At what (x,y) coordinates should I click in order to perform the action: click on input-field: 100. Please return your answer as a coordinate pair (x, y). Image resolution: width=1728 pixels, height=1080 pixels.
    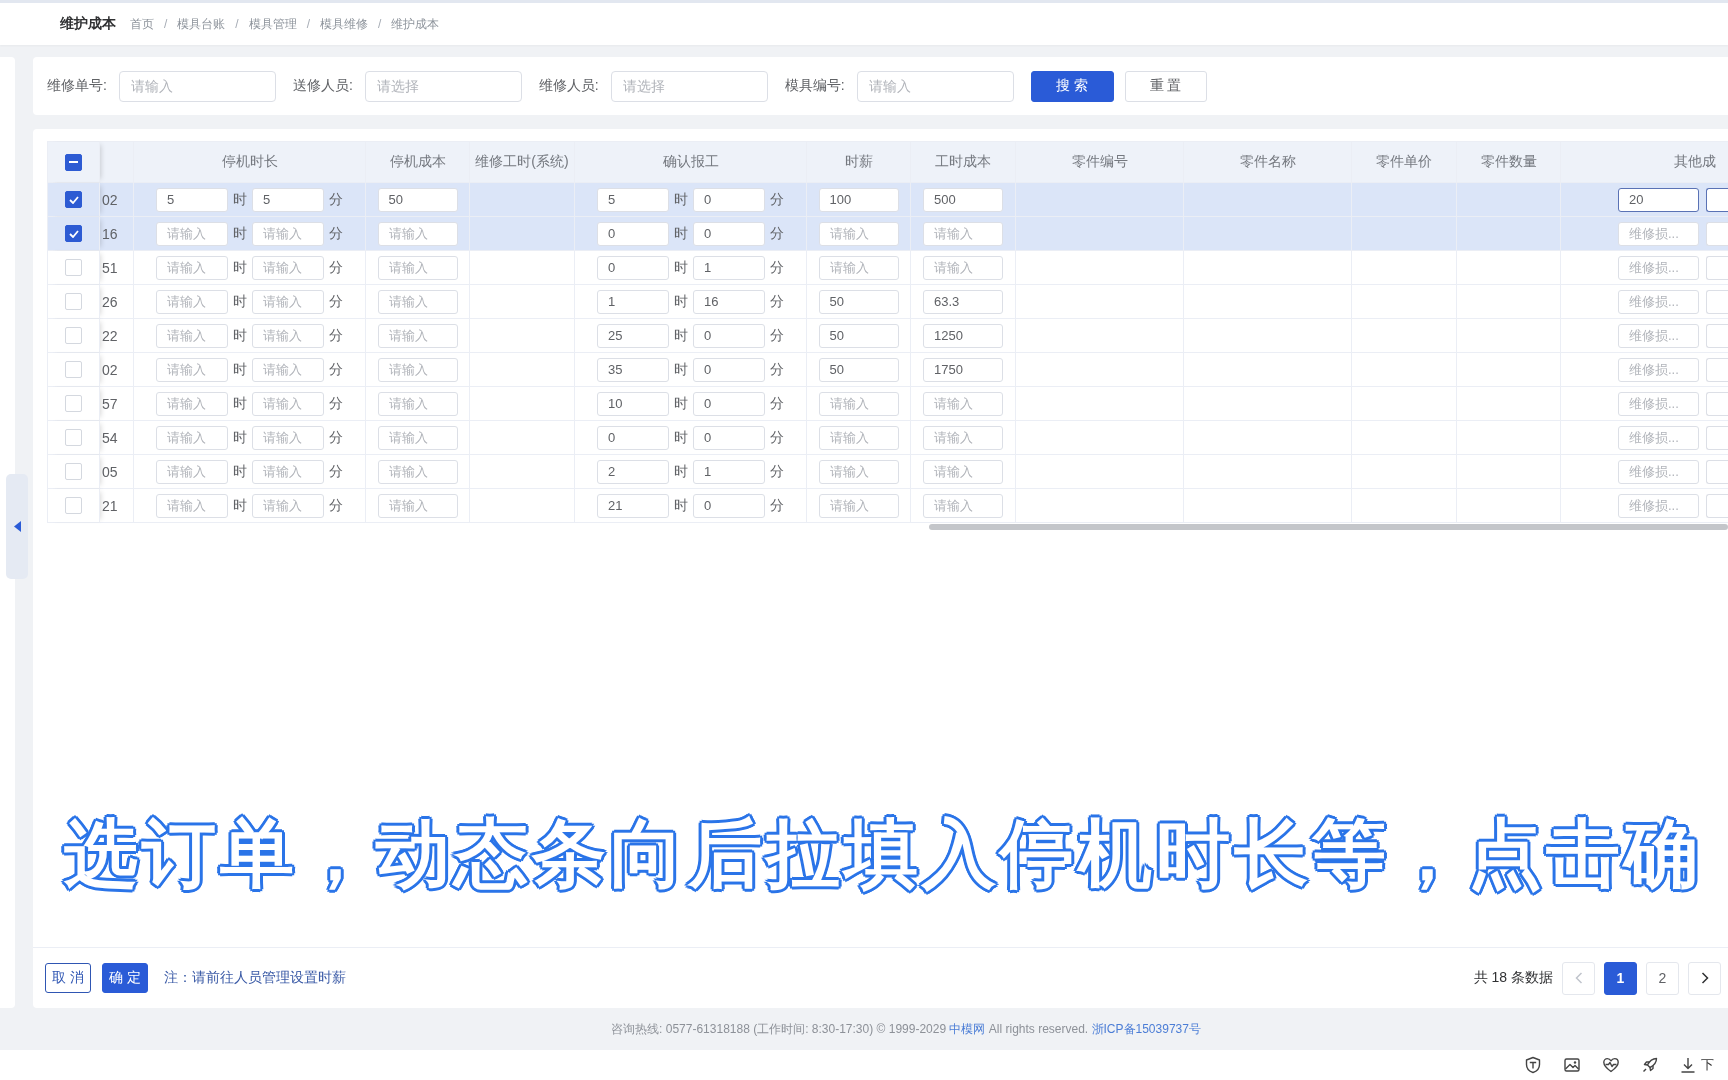
    Looking at the image, I should click on (858, 199).